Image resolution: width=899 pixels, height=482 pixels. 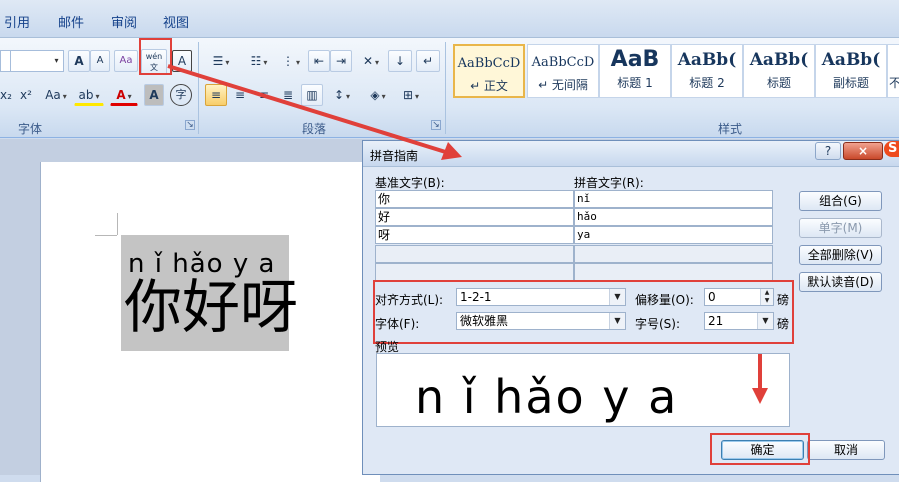 What do you see at coordinates (56, 60) in the screenshot?
I see `chevron-down-icon: ▾` at bounding box center [56, 60].